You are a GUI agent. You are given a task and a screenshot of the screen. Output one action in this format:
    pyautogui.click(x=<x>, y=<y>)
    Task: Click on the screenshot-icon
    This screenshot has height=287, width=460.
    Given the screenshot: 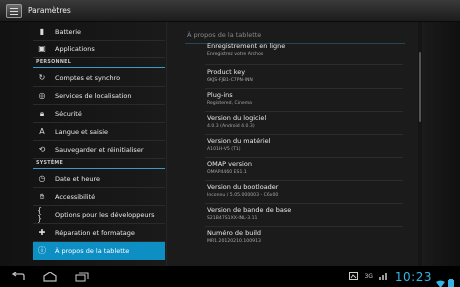 What is the action you would take?
    pyautogui.click(x=354, y=276)
    